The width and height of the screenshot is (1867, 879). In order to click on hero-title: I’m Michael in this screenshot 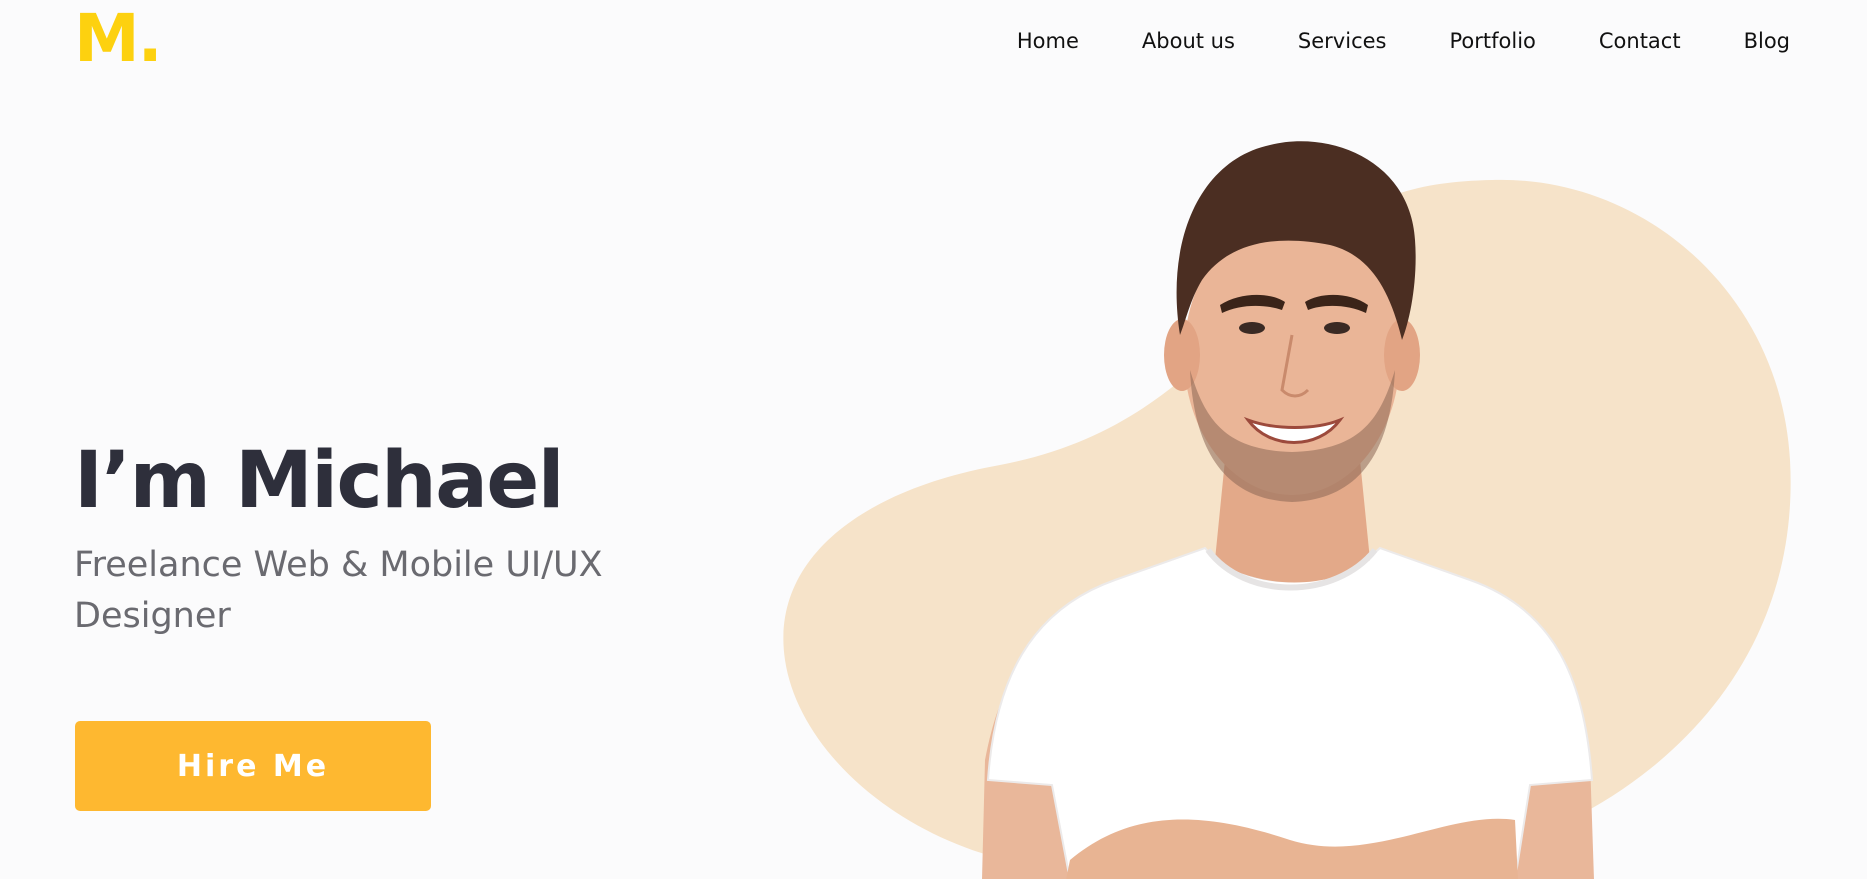, I will do `click(319, 481)`.